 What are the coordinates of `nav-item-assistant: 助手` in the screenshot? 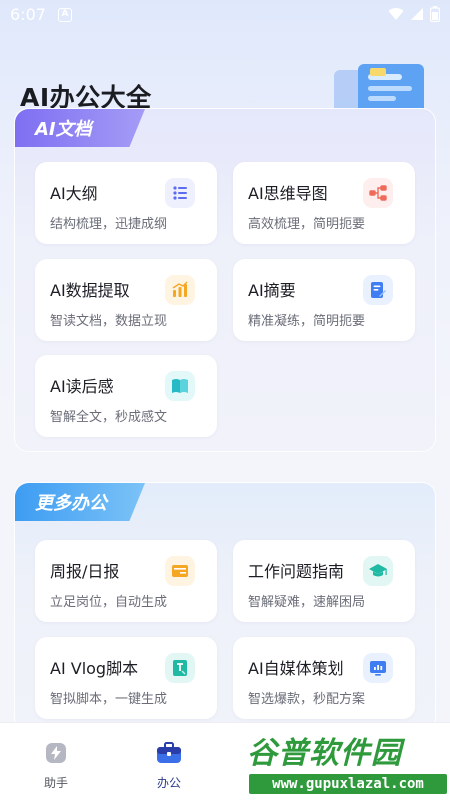 It's located at (56, 766).